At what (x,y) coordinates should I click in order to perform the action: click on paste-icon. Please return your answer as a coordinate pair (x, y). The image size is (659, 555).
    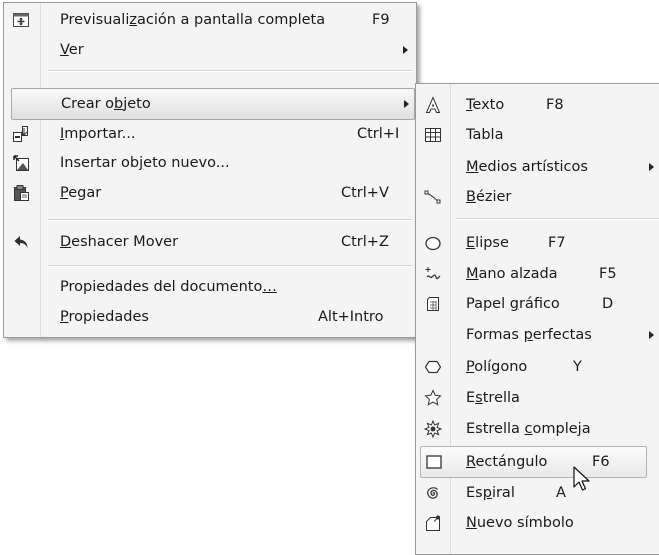
    Looking at the image, I should click on (21, 193).